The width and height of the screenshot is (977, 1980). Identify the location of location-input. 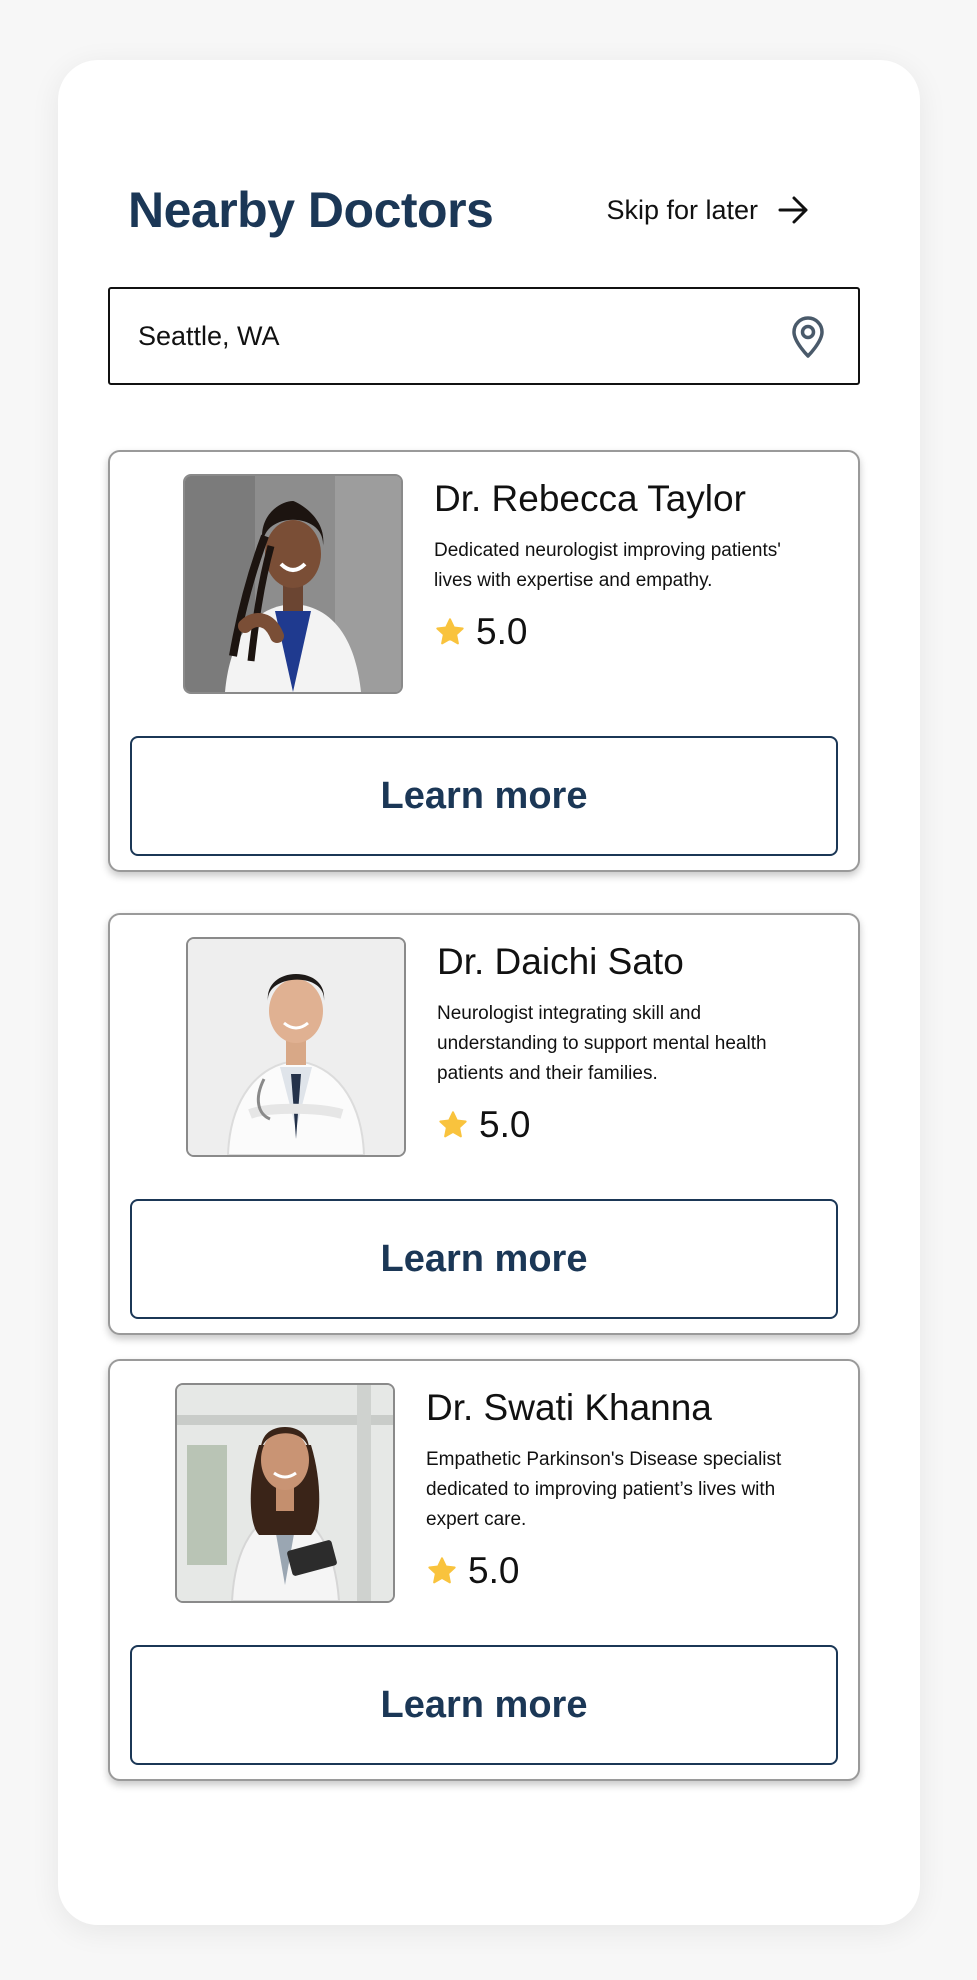
(438, 336).